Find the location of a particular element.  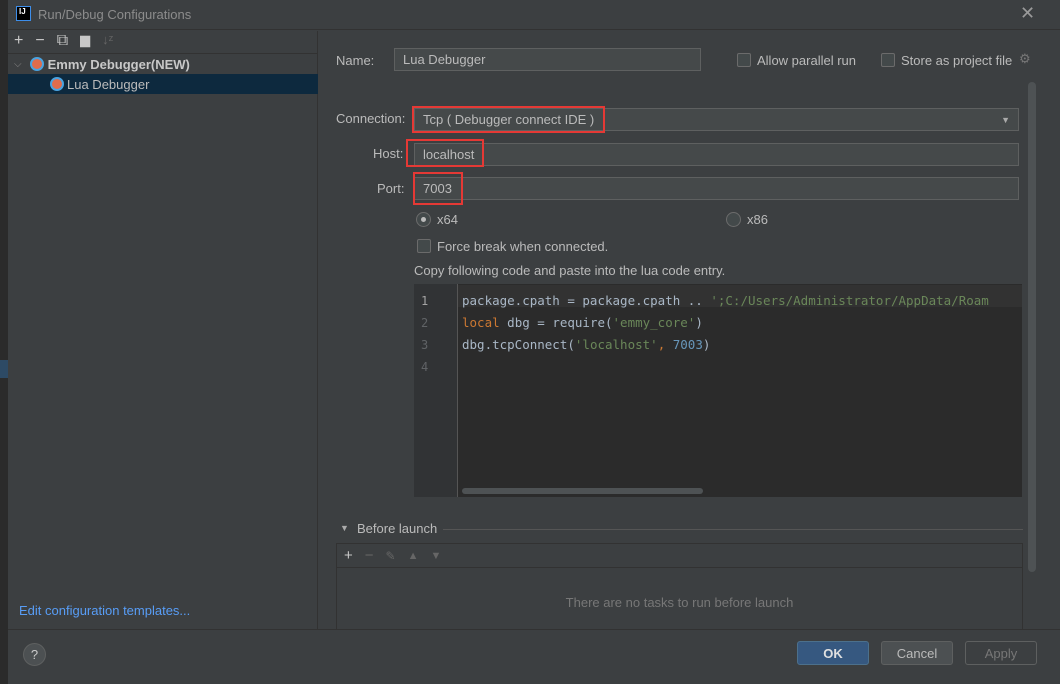

tree-item-label: Emmy Debugger(NEW) is located at coordinates (118, 64).